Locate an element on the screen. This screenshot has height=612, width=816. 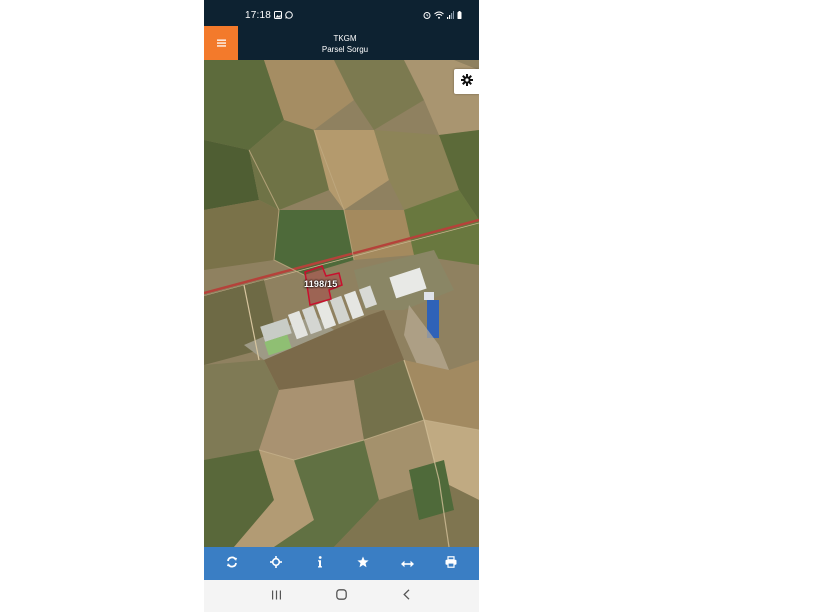
measure-button is located at coordinates (407, 564).